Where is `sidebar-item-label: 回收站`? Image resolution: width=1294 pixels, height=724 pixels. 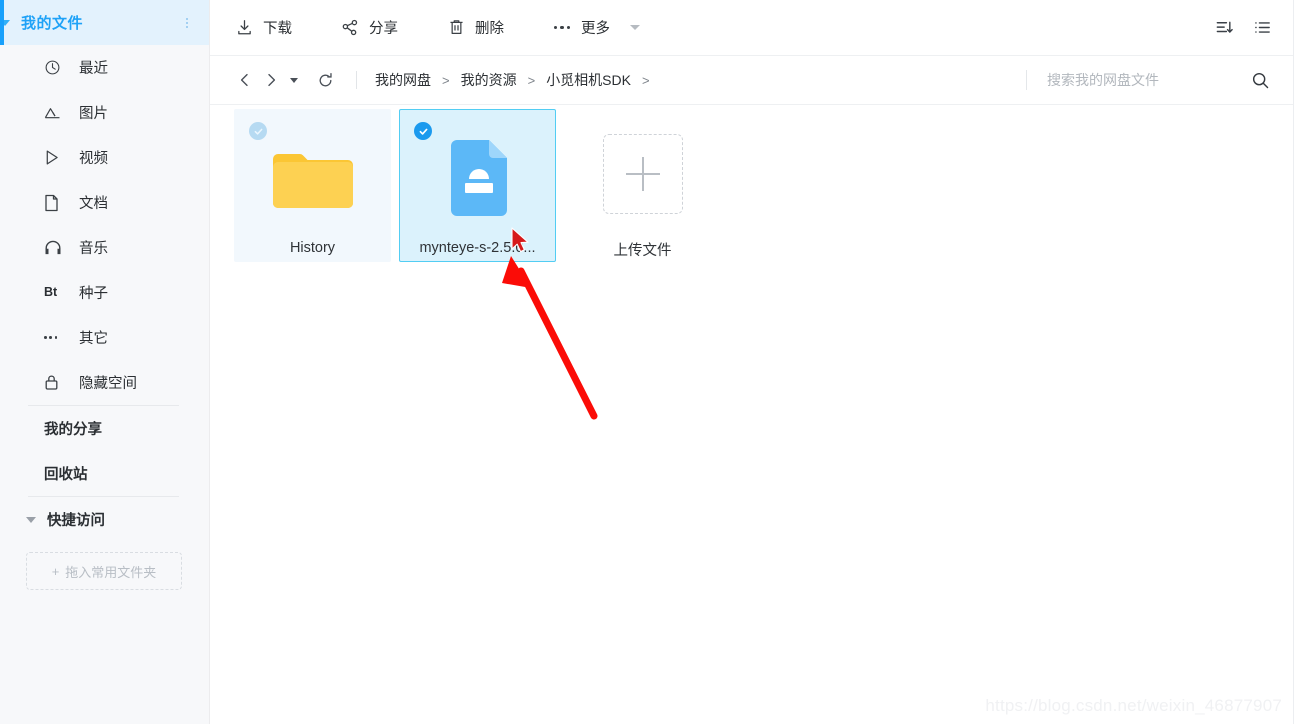
sidebar-item-label: 回收站 is located at coordinates (66, 475).